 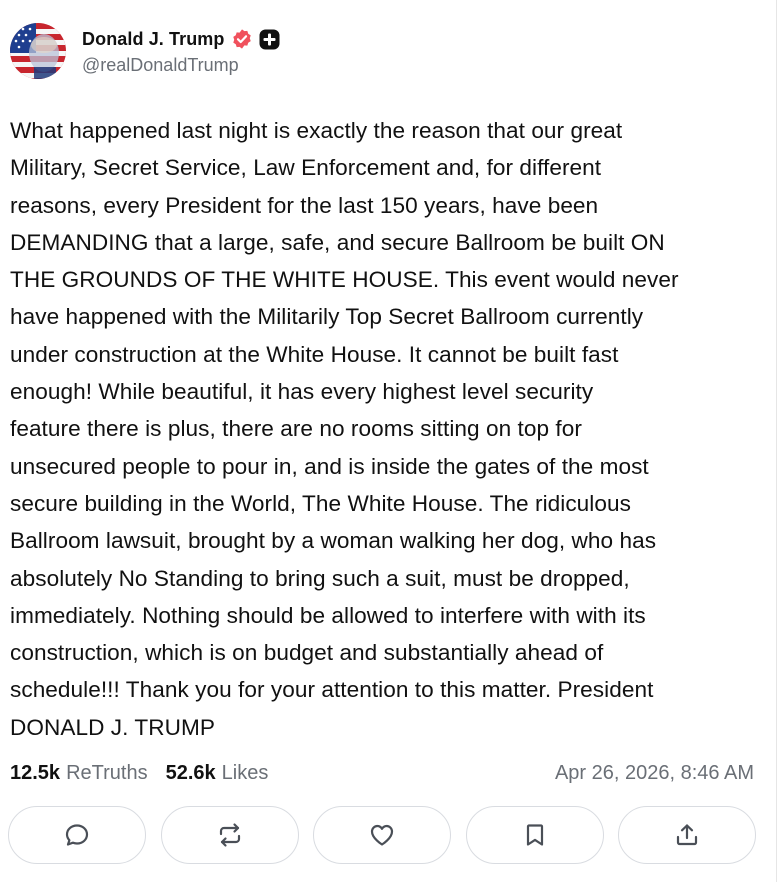 I want to click on retruths-stat: 12.5k ReTruths, so click(x=79, y=773).